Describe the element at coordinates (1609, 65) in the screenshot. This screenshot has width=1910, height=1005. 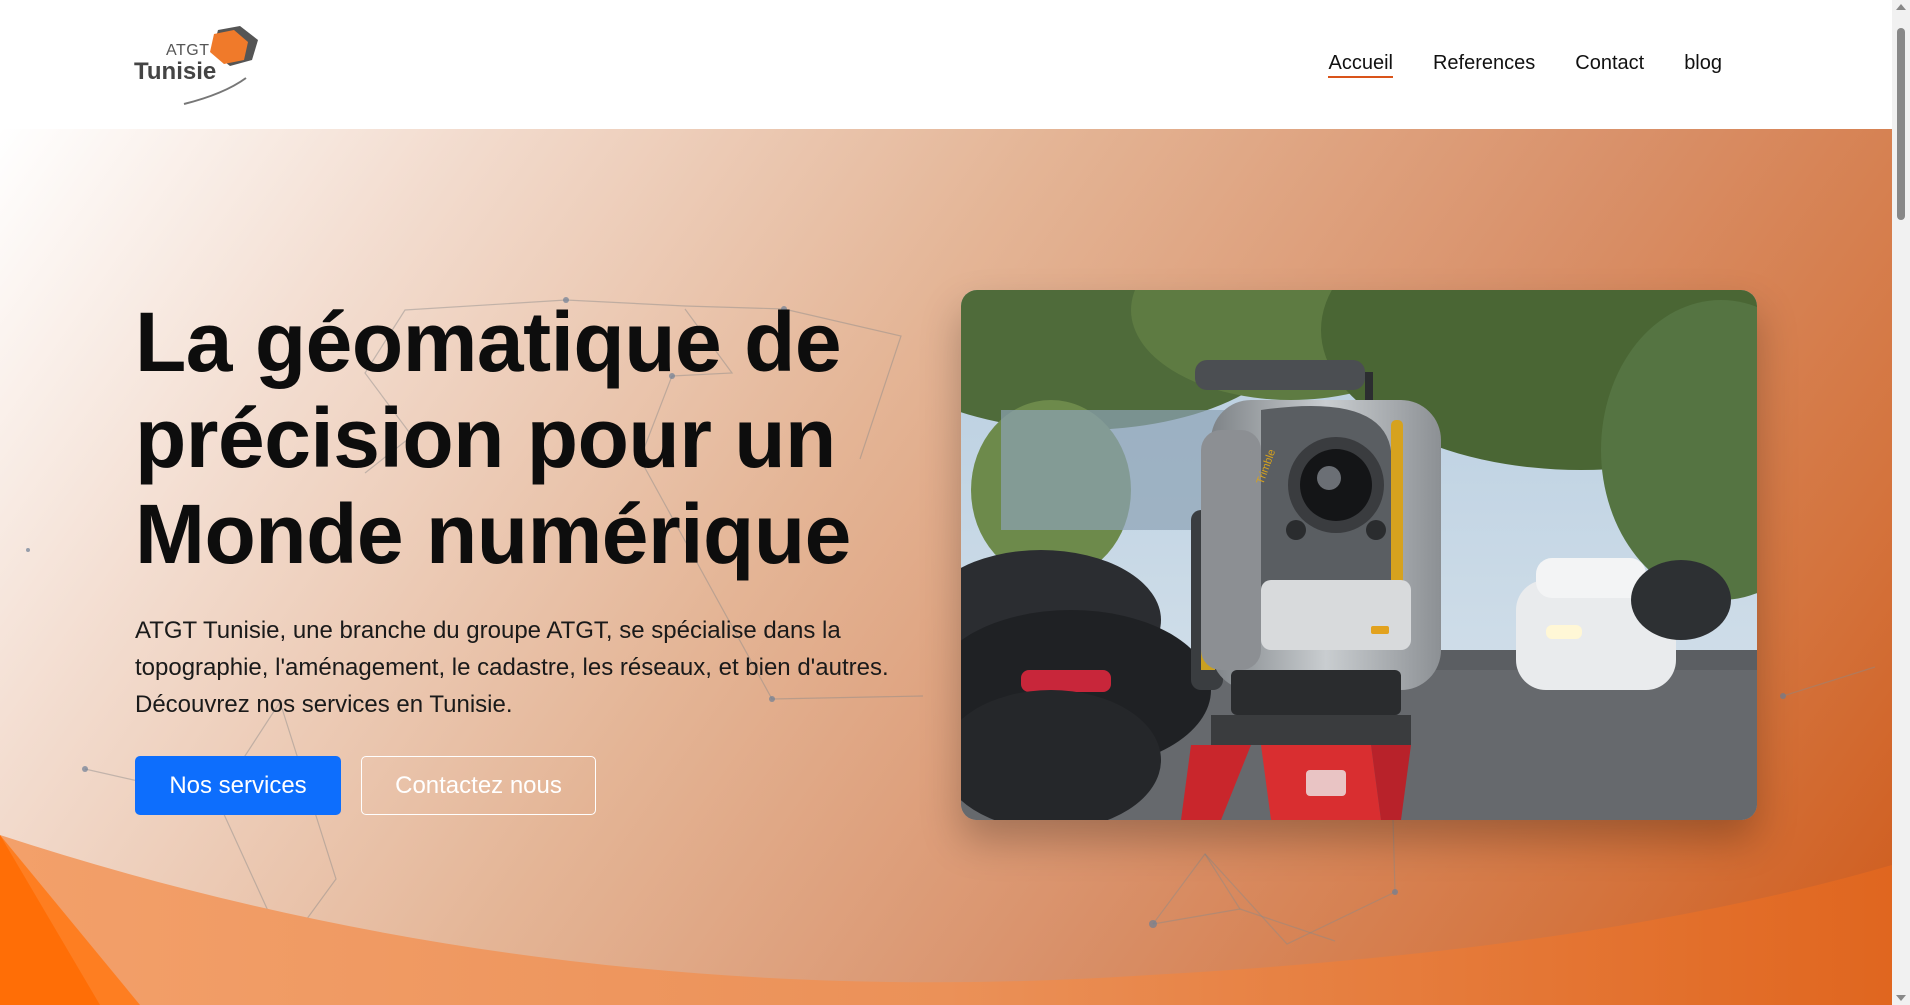
I see `nav-contact: Contact` at that location.